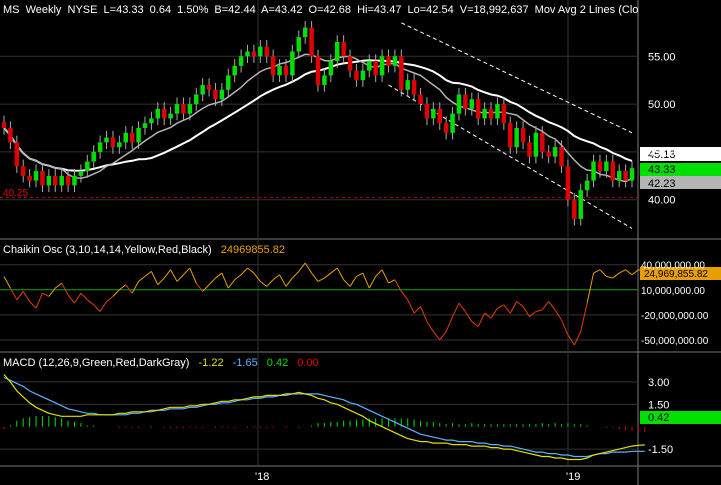 Image resolution: width=721 pixels, height=485 pixels. I want to click on volume-value: V=18,992,637, so click(494, 10).